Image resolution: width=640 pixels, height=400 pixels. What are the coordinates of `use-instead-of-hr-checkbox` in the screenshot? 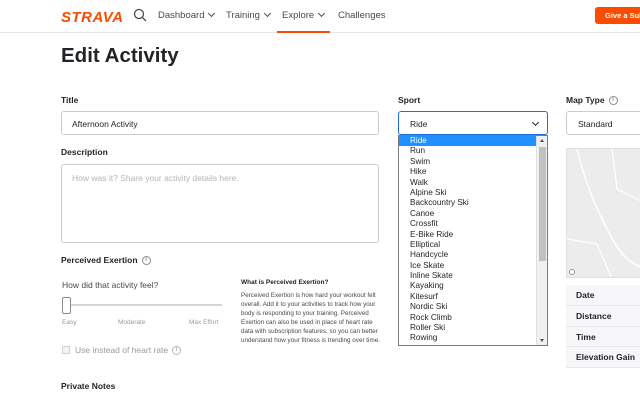 It's located at (66, 350).